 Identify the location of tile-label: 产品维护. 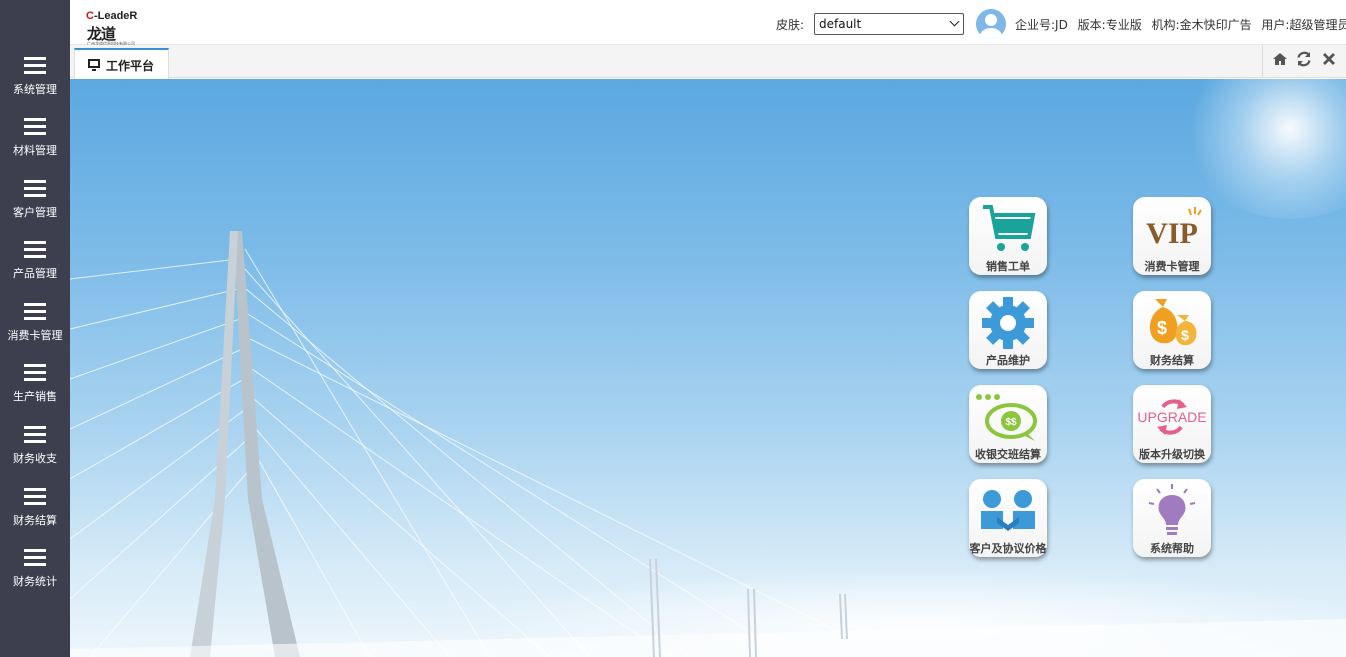
(1008, 360).